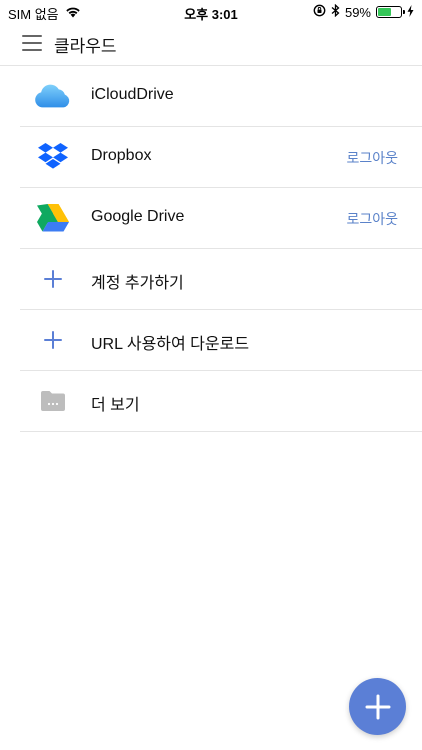  I want to click on dropbox-logout-link: 로그아웃, so click(372, 158).